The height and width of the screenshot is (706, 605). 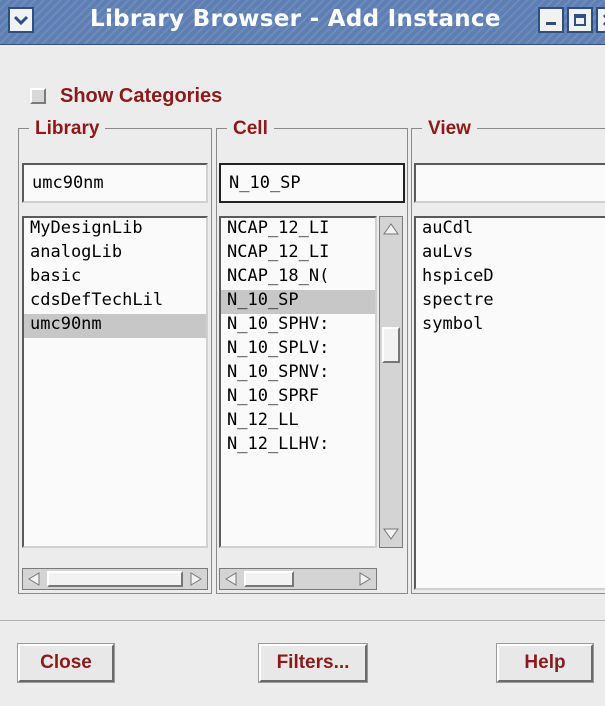 What do you see at coordinates (298, 326) in the screenshot?
I see `list-item: N_10_SPHV:` at bounding box center [298, 326].